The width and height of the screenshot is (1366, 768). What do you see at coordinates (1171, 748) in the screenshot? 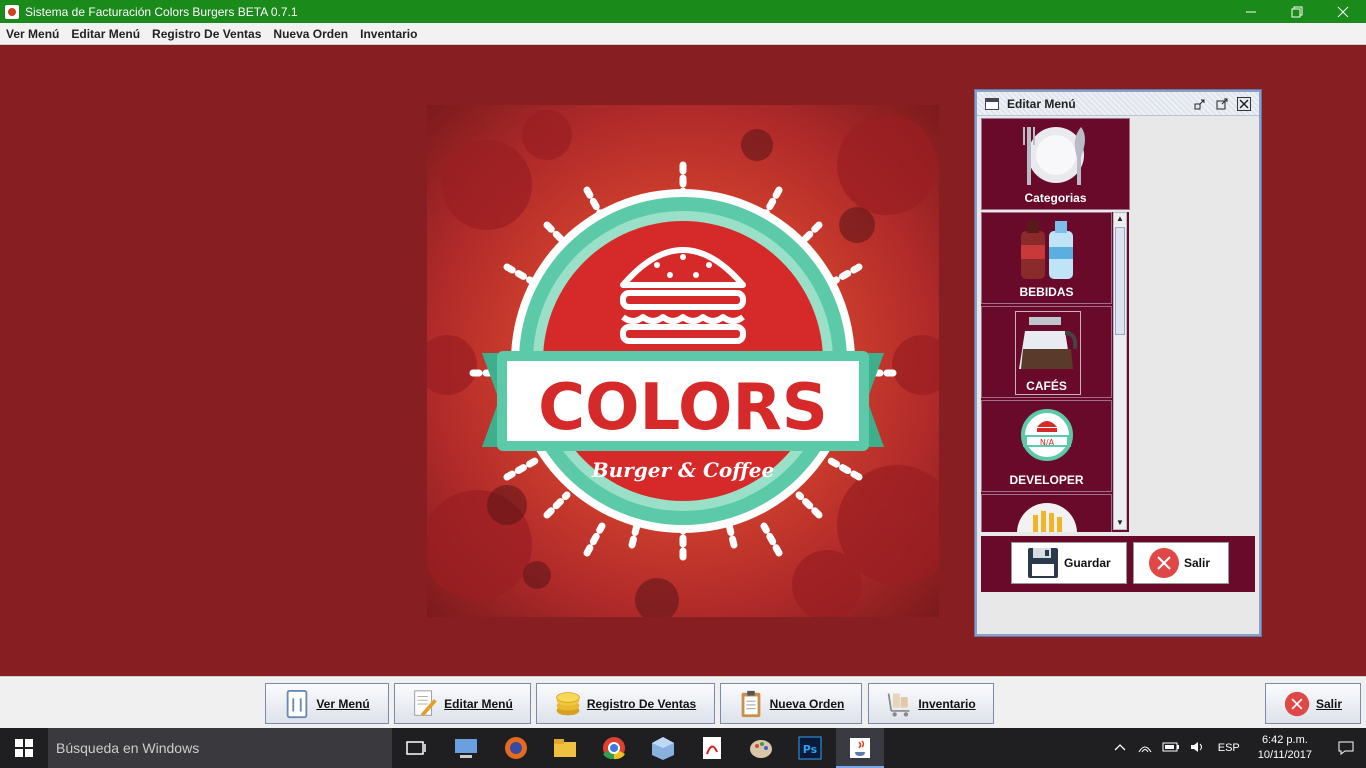
I see `battery-icon` at bounding box center [1171, 748].